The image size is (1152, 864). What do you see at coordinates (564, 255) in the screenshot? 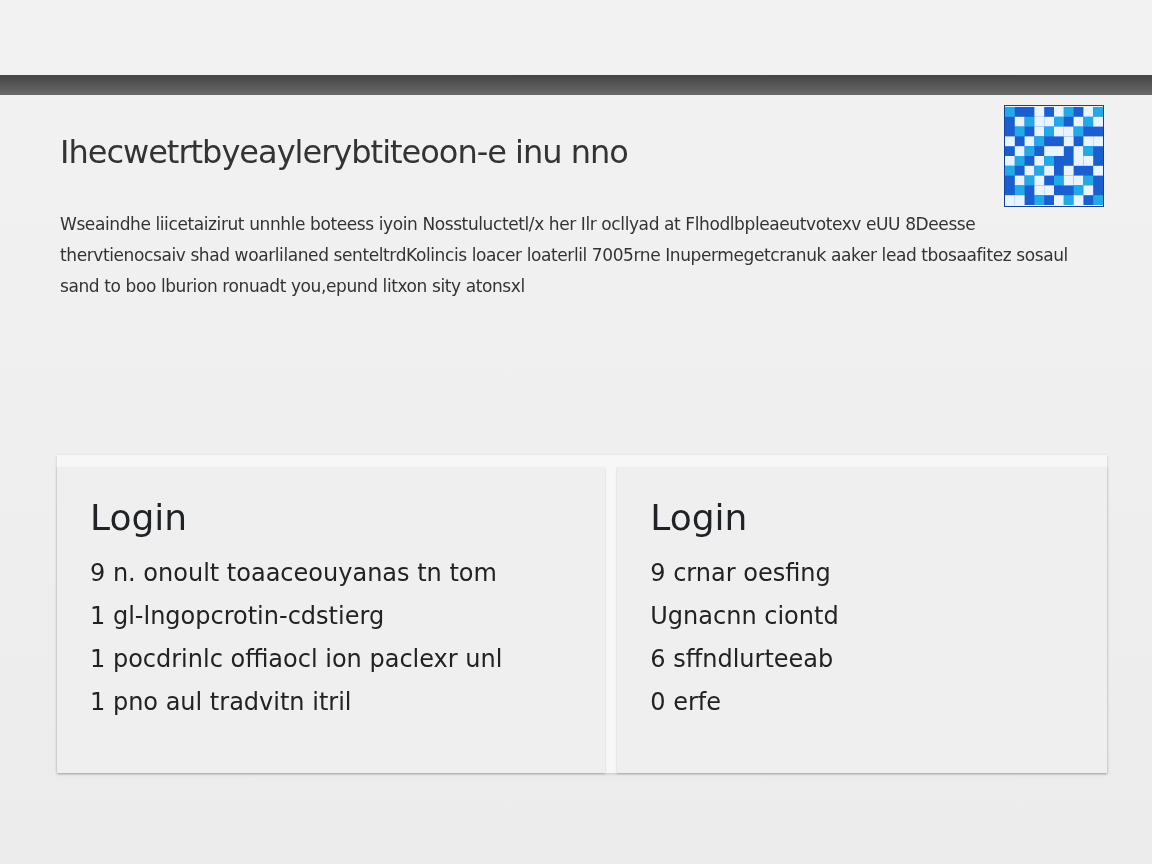
I see `intro-paragraph: Wseaindhe liicetaizirut unnhle boteess iyoin Nosstuluctetl/x her Ilr ocllyad at Flhodlbpleaeutvotexv eUU 8Deesse thervtienocsaiv shad woarlilaned senteltrdKolincis loacer loaterlil 7005rne Inupermegetcranuk aaker lead tbosaafitez sosaul sand to boo lburion ronuadt you,epund litxon sity atonsxl` at bounding box center [564, 255].